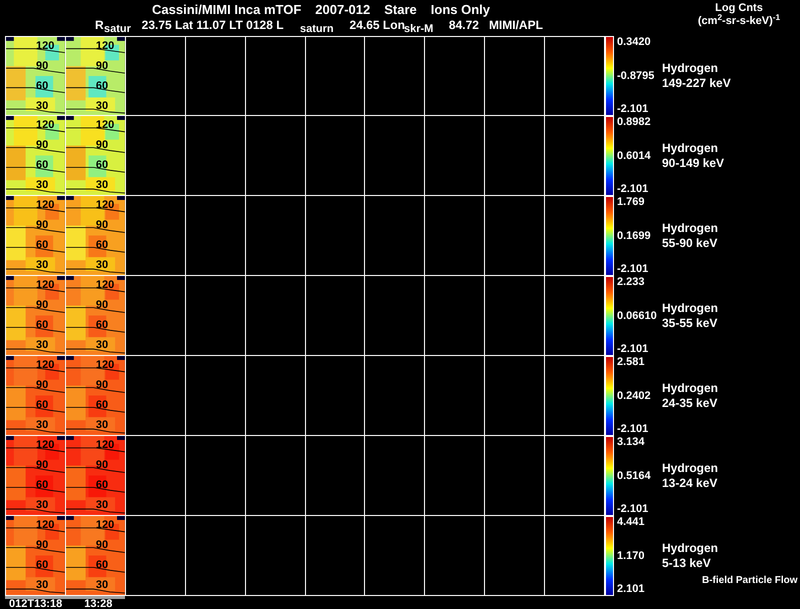 The height and width of the screenshot is (609, 800). What do you see at coordinates (634, 42) in the screenshot?
I see `scale-max: 0.3420` at bounding box center [634, 42].